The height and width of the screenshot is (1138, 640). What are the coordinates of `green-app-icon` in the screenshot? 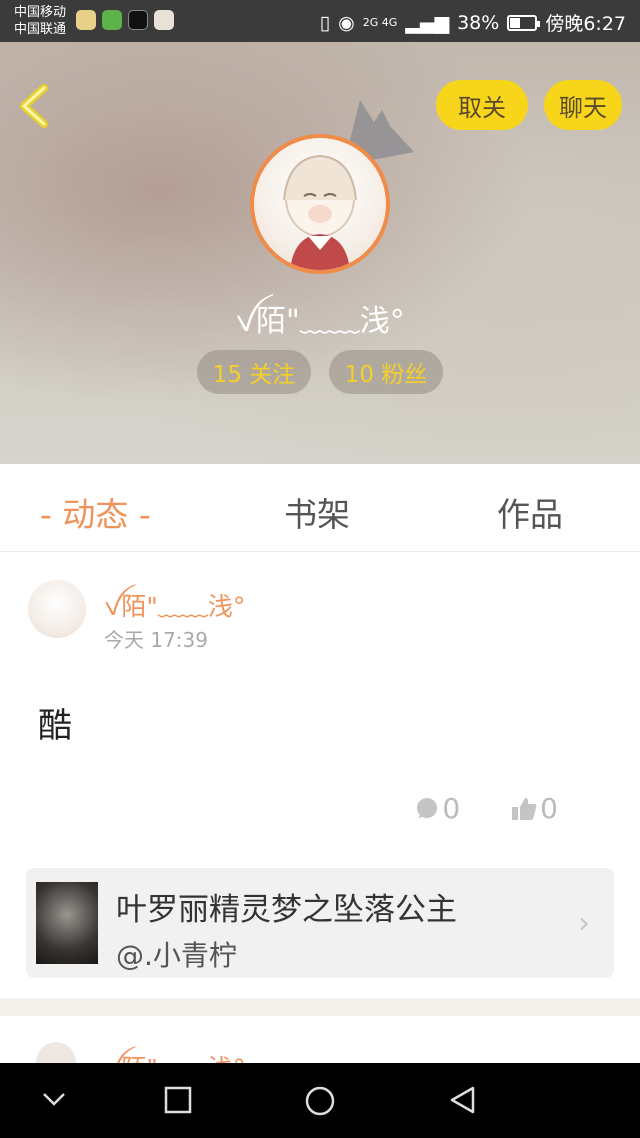 It's located at (112, 20).